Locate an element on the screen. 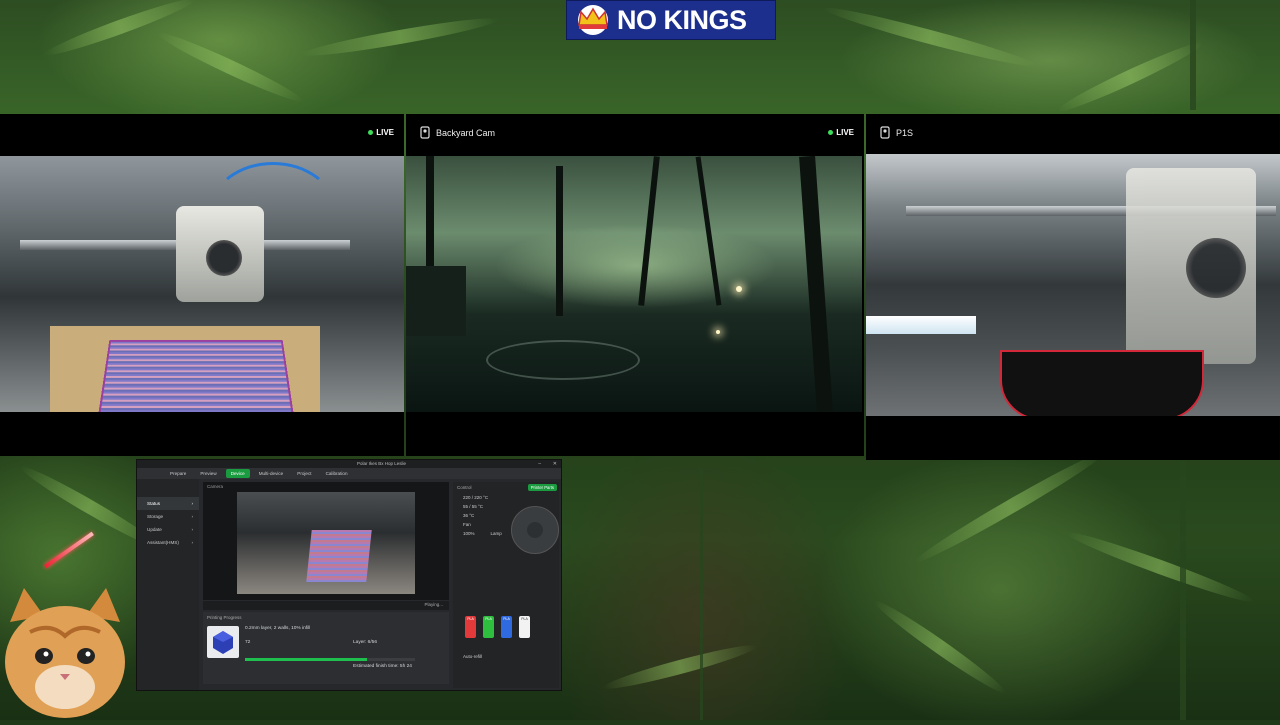  sidebar-item-storage: Storage › is located at coordinates (168, 516).